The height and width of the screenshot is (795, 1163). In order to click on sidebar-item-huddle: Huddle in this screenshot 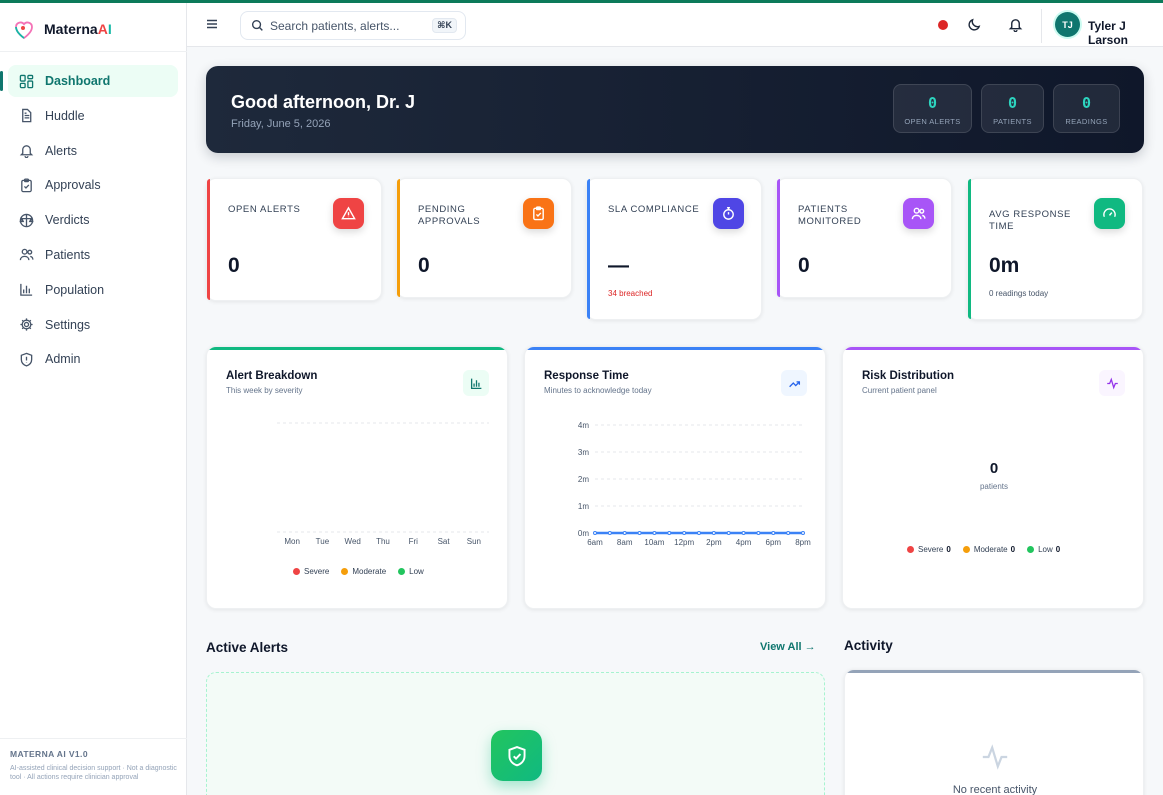, I will do `click(93, 116)`.